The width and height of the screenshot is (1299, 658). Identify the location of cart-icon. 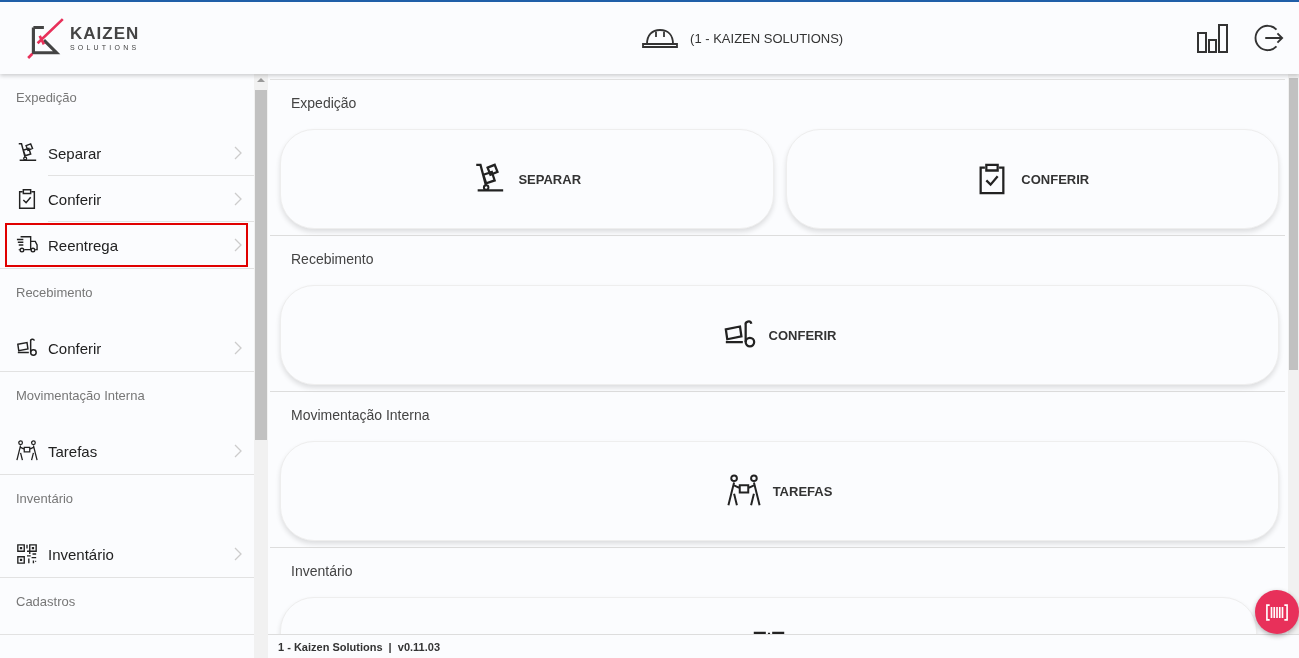
(27, 348).